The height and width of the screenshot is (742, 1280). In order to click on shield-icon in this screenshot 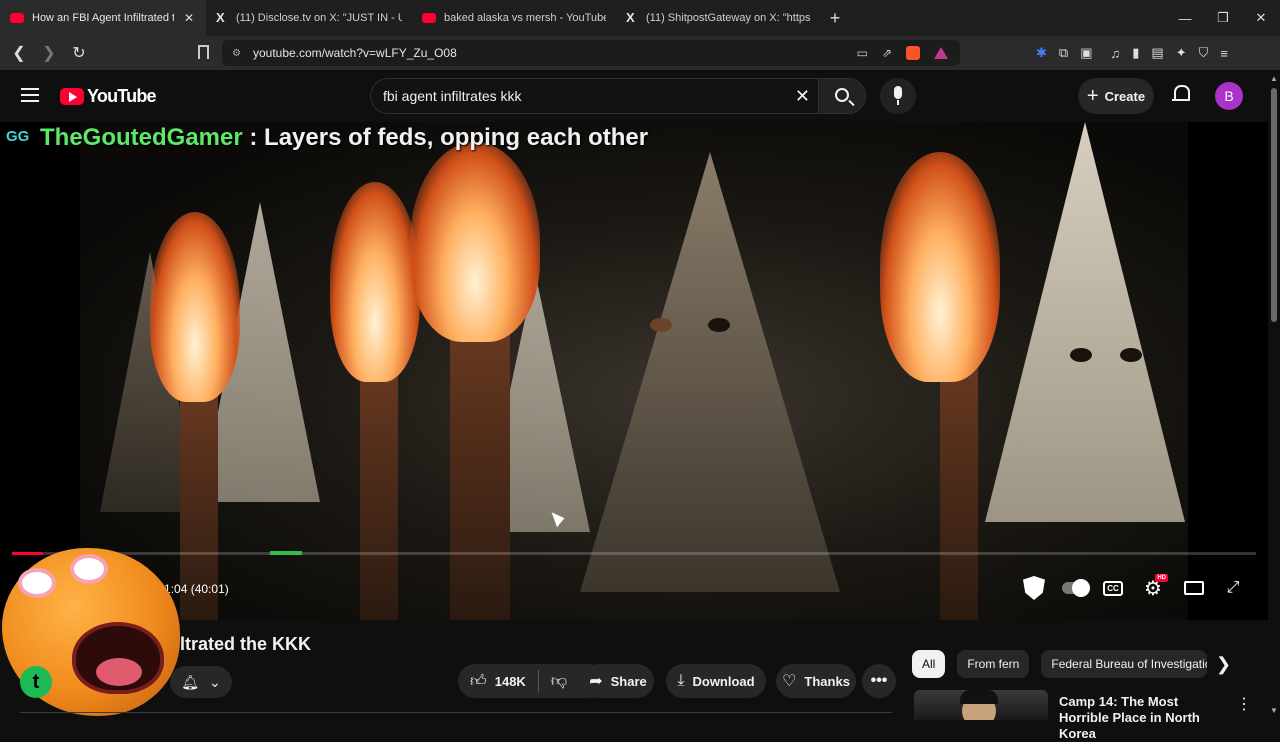, I will do `click(1034, 588)`.